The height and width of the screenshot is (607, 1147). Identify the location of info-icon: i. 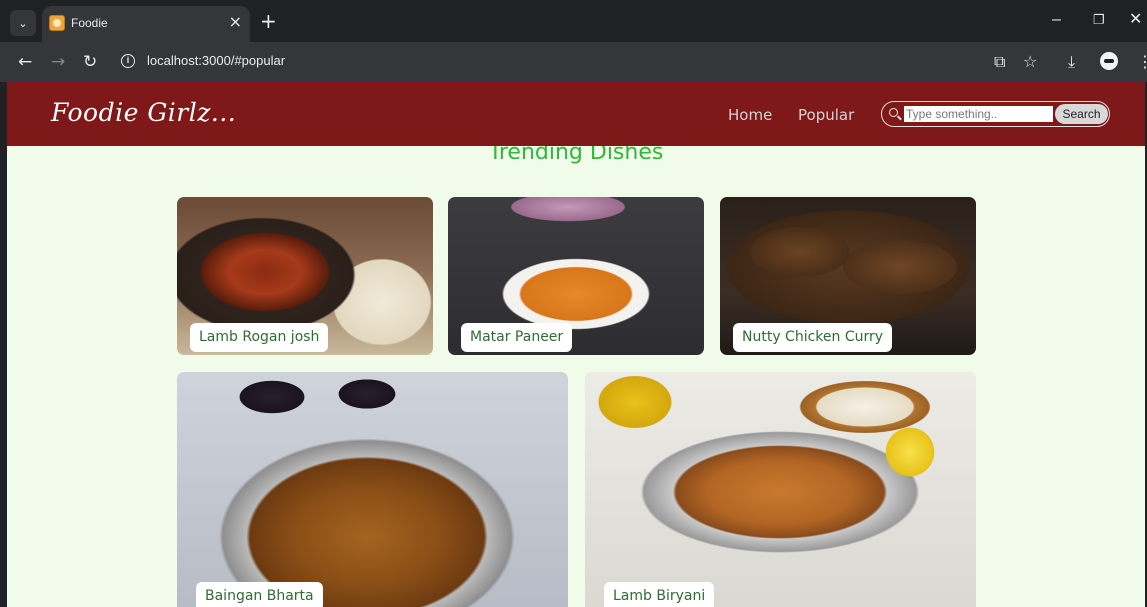
(128, 61).